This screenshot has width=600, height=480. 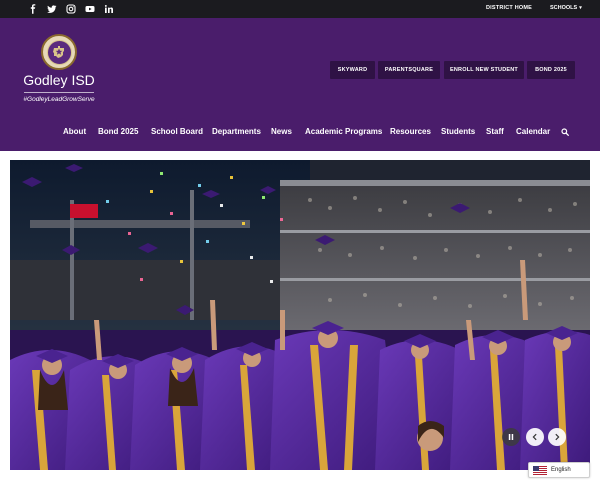 I want to click on nav-news: News, so click(x=281, y=132).